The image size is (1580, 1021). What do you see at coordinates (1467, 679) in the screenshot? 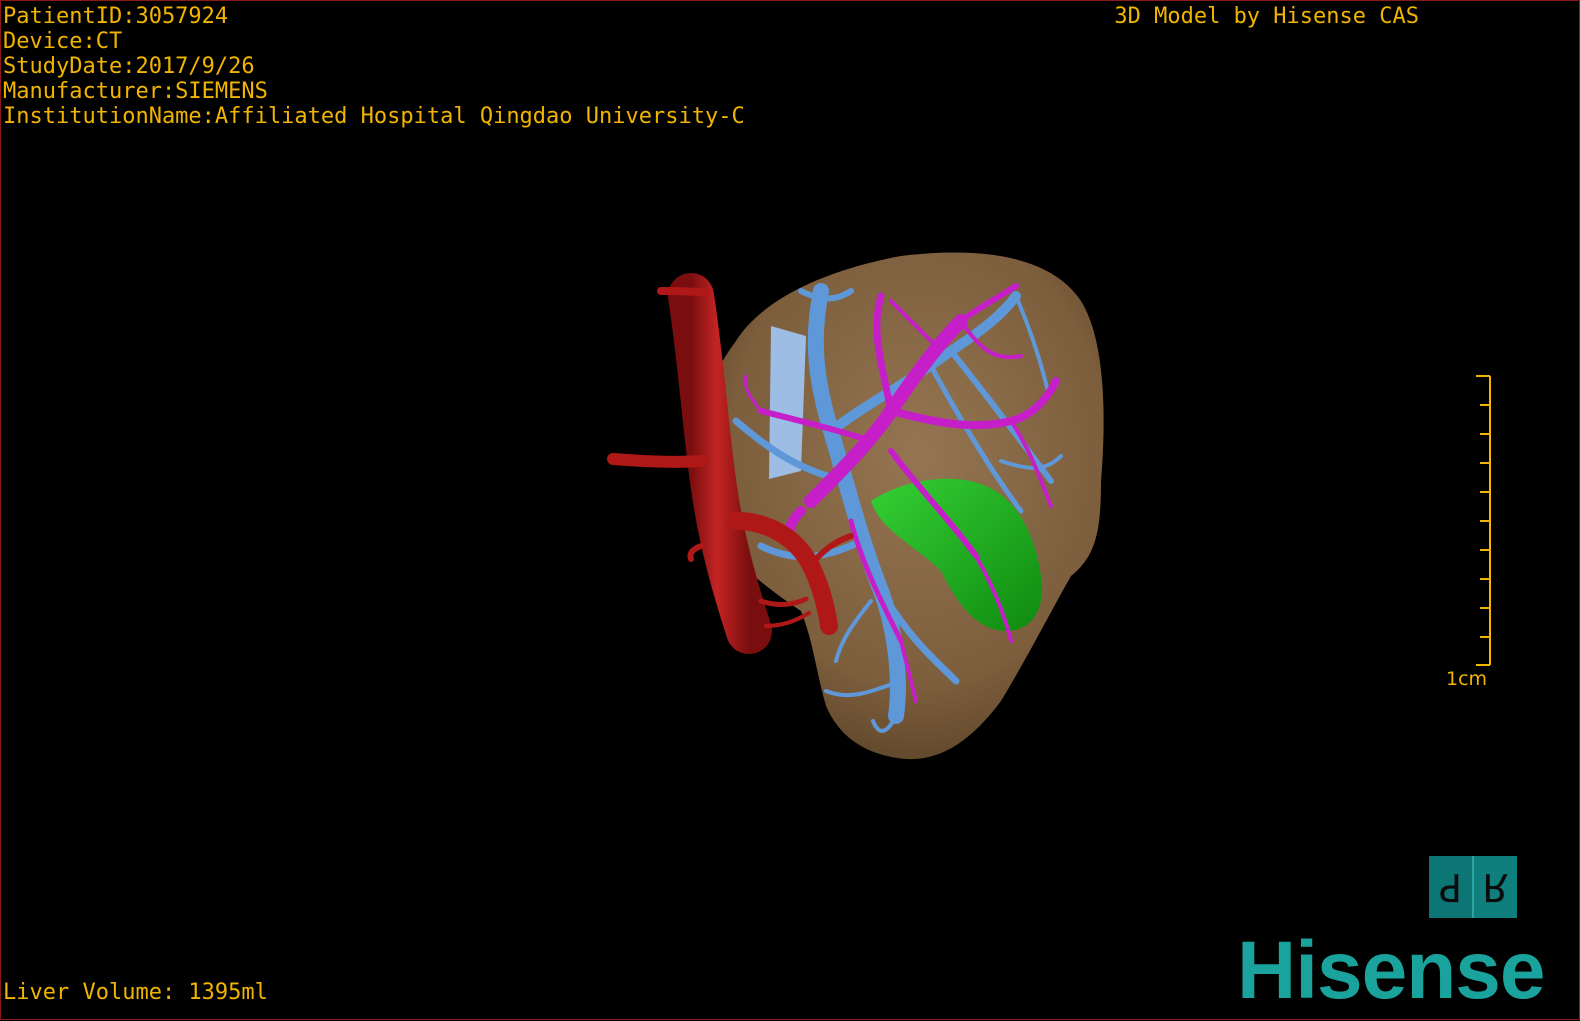
I see `scale-bar-label: 1cm` at bounding box center [1467, 679].